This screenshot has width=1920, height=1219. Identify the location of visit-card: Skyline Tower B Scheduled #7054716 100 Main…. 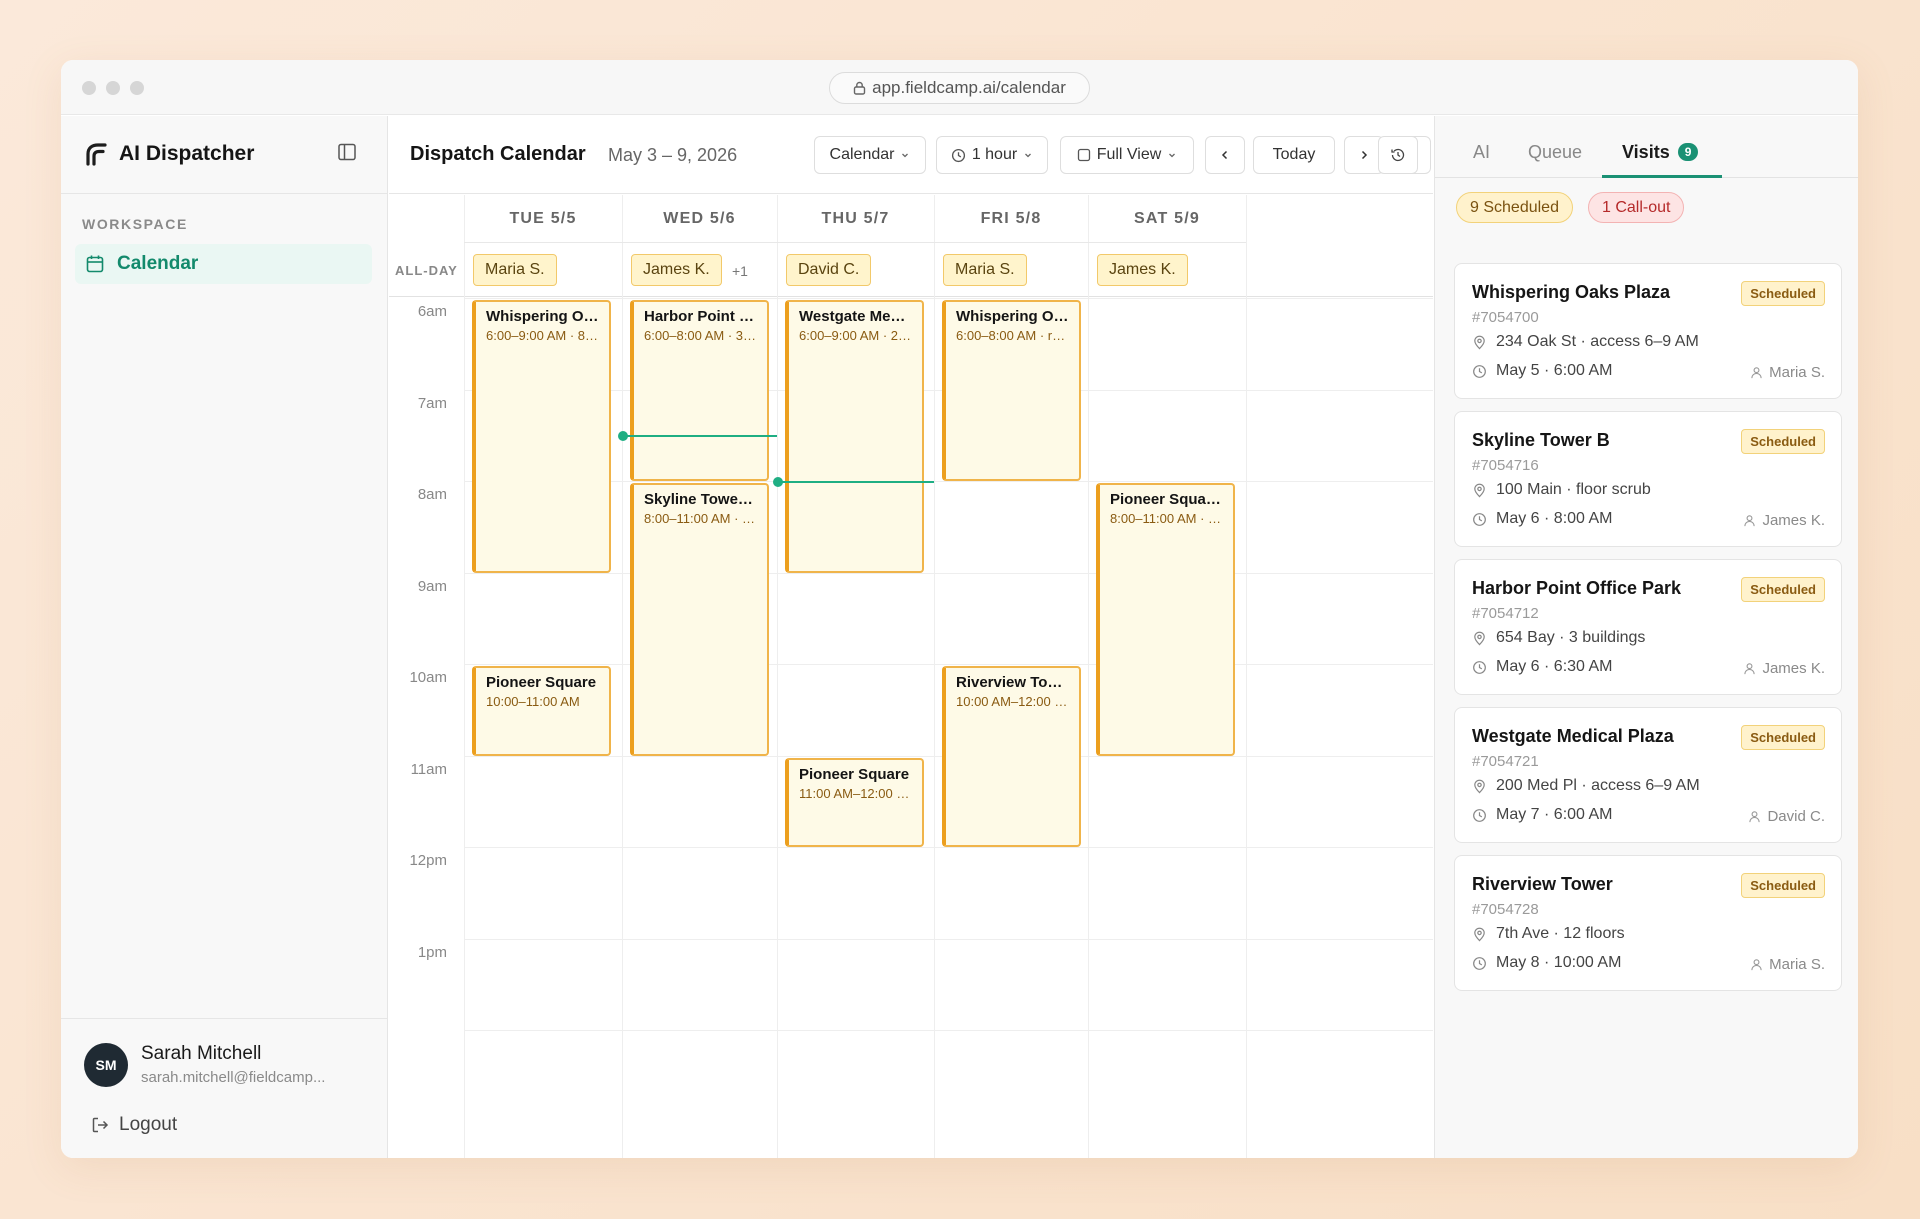
(1648, 479).